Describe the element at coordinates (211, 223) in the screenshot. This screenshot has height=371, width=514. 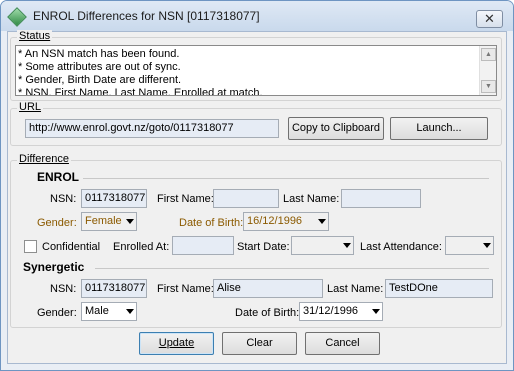
I see `enrol-dob-label: Date of Birth:` at that location.